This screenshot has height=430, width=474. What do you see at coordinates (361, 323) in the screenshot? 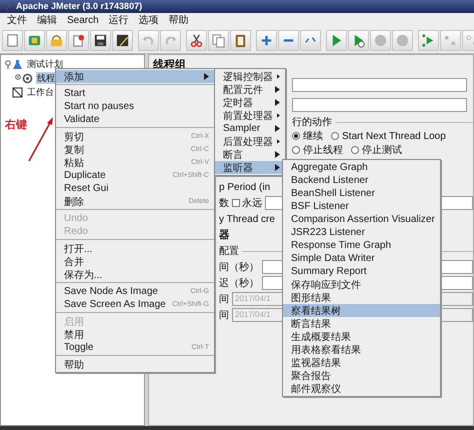
I see `menu-item: 断言结果` at bounding box center [361, 323].